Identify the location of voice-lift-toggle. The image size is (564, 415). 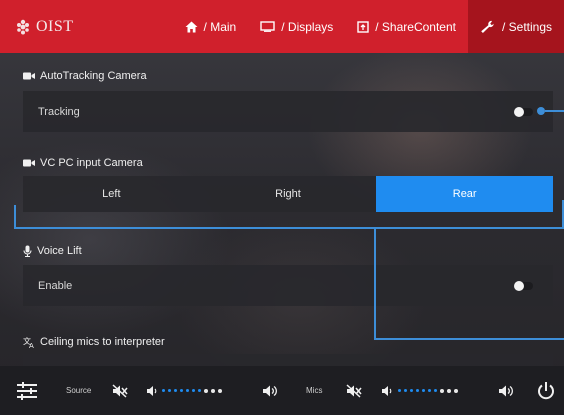
(523, 285).